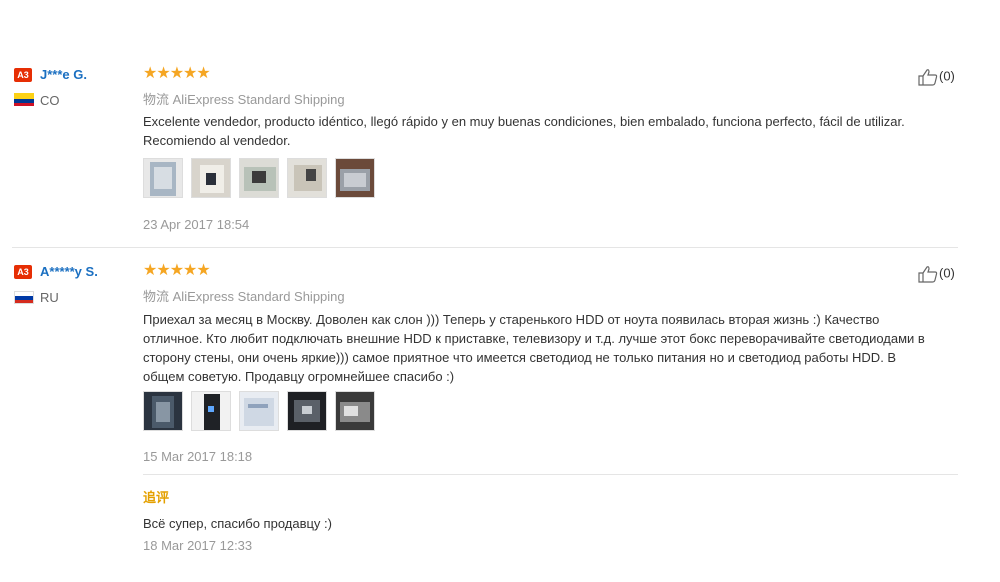 The image size is (1000, 582). Describe the element at coordinates (63, 74) in the screenshot. I see `reviewer-name: J***e G.` at that location.